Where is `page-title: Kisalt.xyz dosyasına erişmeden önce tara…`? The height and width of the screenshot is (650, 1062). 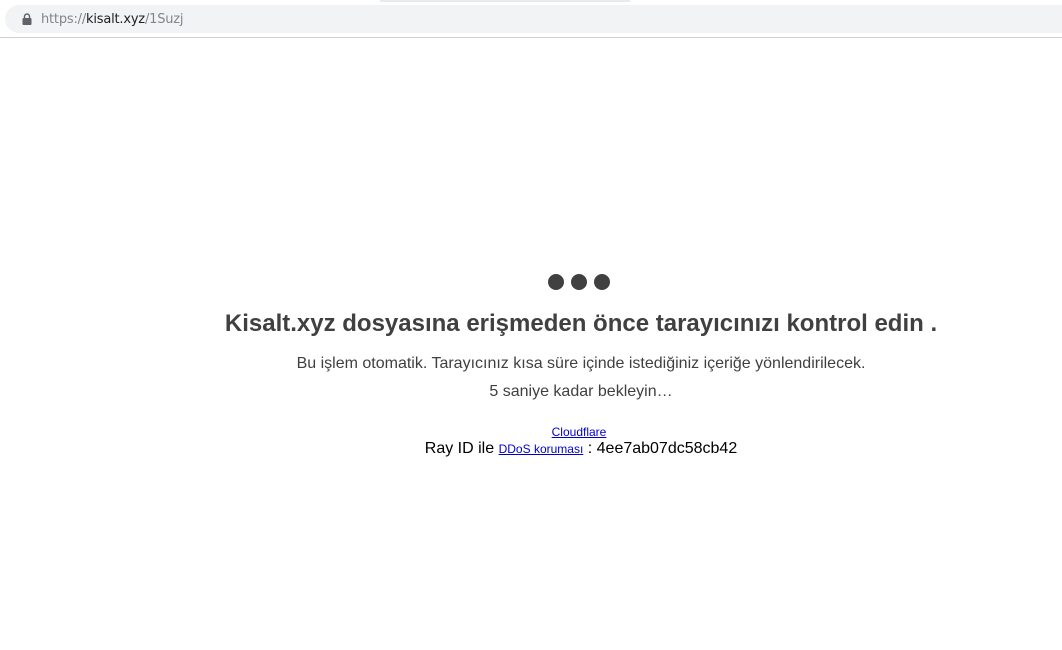
page-title: Kisalt.xyz dosyasına erişmeden önce tara… is located at coordinates (581, 323).